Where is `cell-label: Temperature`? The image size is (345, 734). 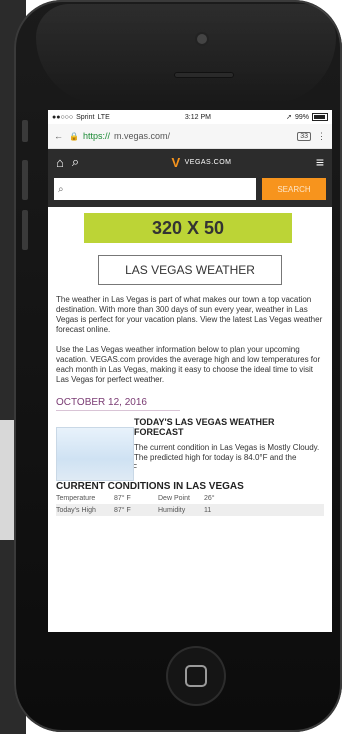
cell-label: Temperature is located at coordinates (76, 498).